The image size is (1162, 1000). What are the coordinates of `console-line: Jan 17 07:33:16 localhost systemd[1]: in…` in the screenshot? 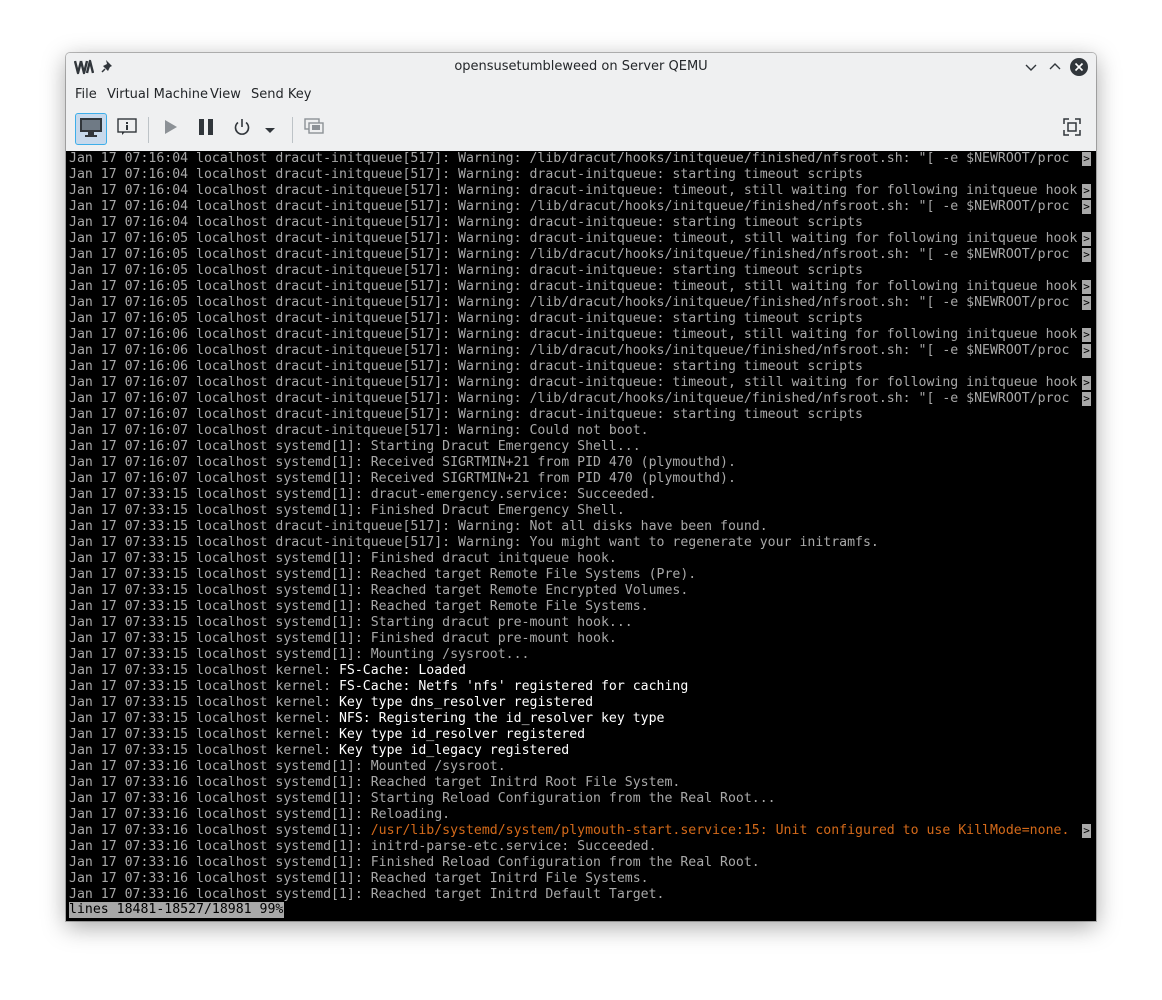 It's located at (581, 847).